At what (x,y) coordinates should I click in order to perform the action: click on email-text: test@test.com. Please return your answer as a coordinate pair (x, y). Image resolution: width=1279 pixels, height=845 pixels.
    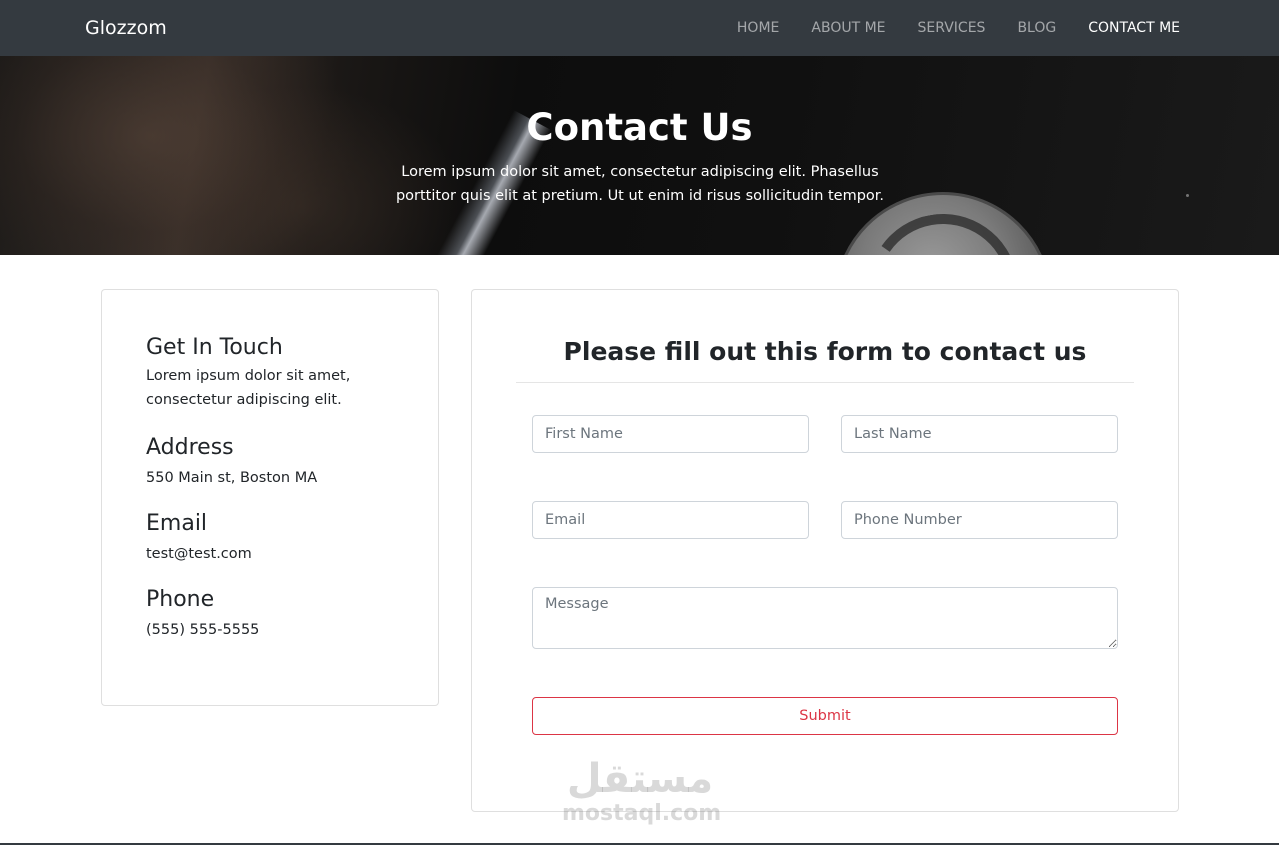
    Looking at the image, I should click on (199, 554).